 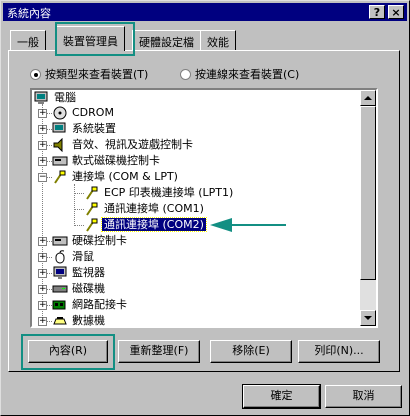 I want to click on tree-item-label: 監視器, so click(x=88, y=272).